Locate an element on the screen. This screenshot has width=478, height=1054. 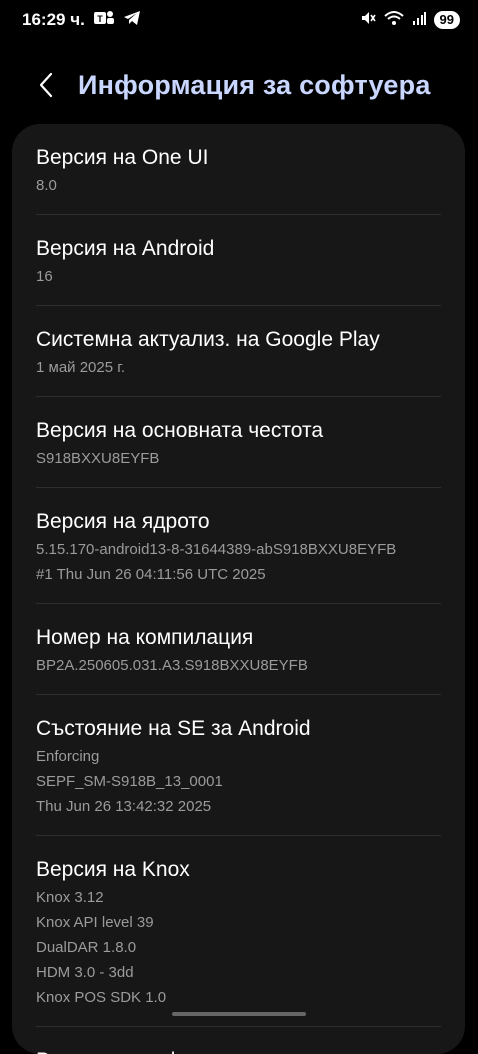
back-button is located at coordinates (46, 85).